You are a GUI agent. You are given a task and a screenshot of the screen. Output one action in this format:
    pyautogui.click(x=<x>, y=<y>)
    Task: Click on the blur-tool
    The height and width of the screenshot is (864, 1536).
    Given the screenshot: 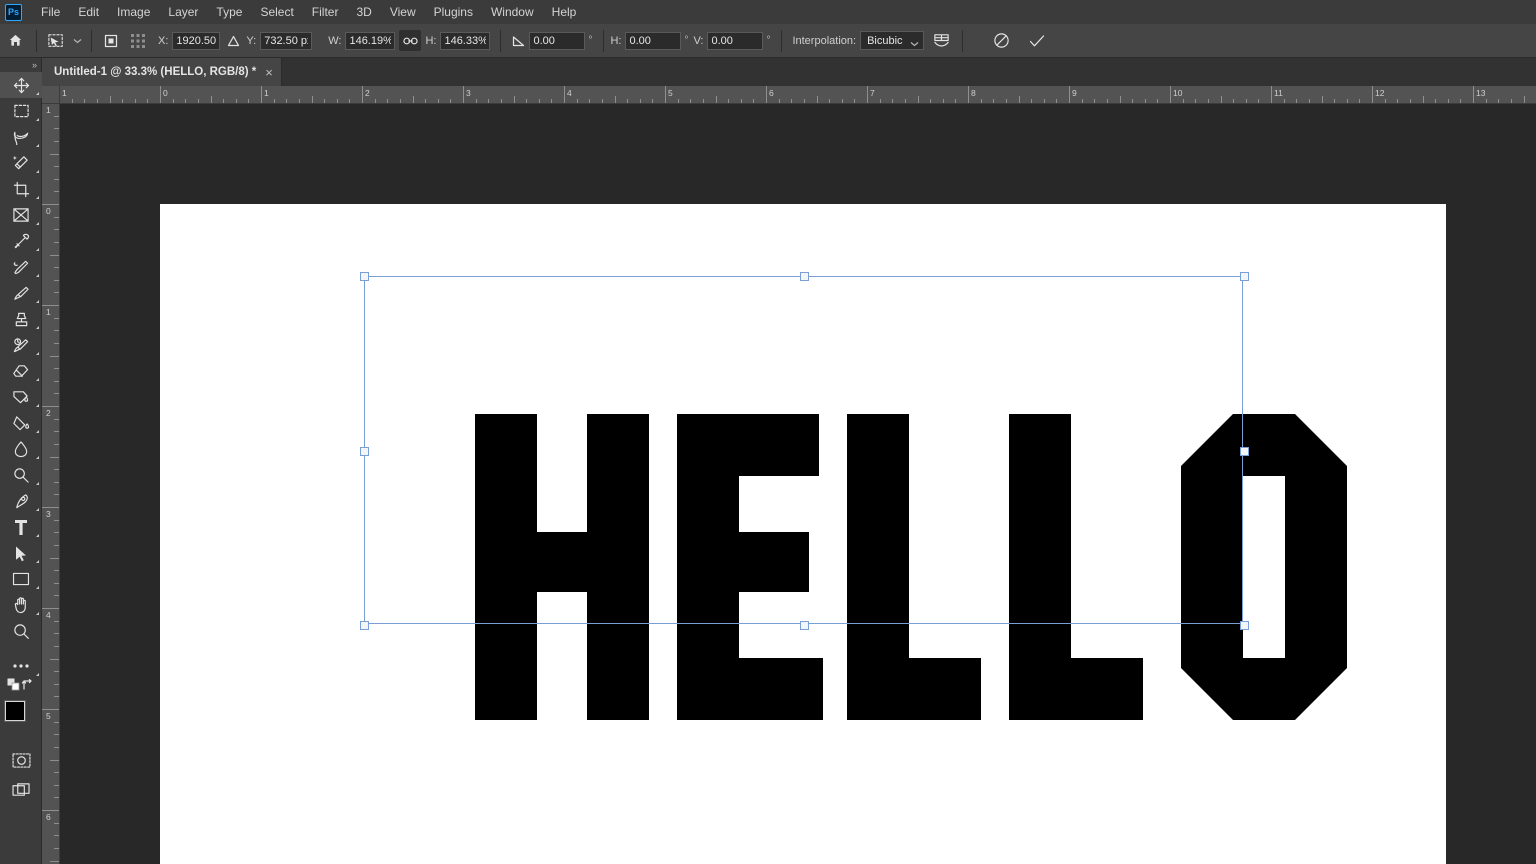 What is the action you would take?
    pyautogui.click(x=21, y=449)
    